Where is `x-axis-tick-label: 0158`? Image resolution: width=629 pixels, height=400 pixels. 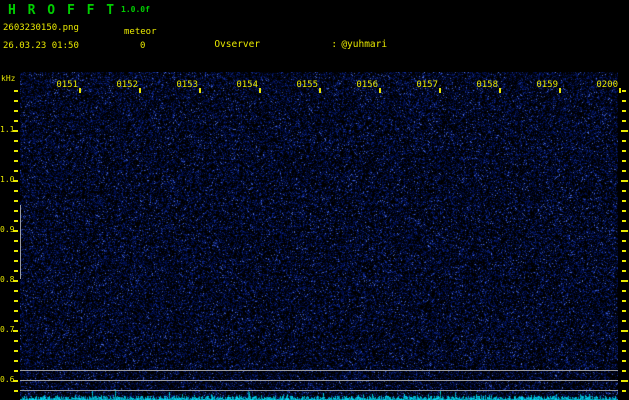
x-axis-tick-label: 0158 is located at coordinates (487, 85).